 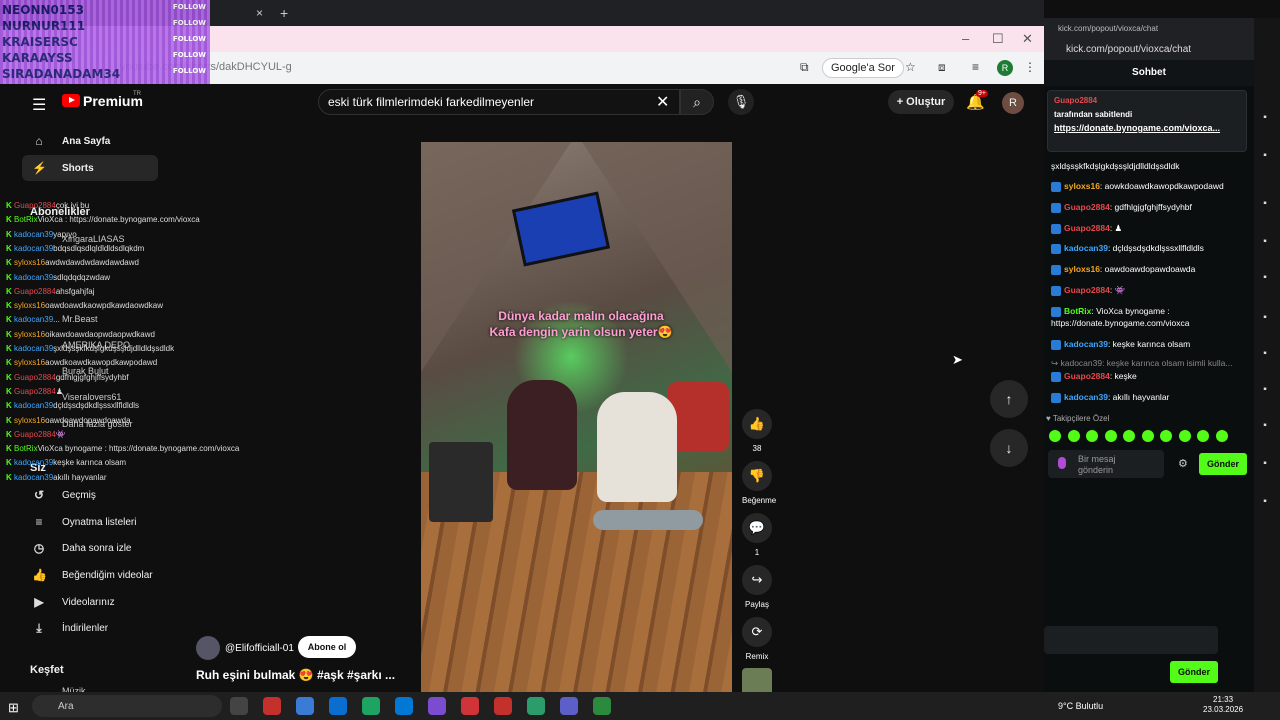 I want to click on sidebar-item-shorts: ⚡ Shorts, so click(x=90, y=168).